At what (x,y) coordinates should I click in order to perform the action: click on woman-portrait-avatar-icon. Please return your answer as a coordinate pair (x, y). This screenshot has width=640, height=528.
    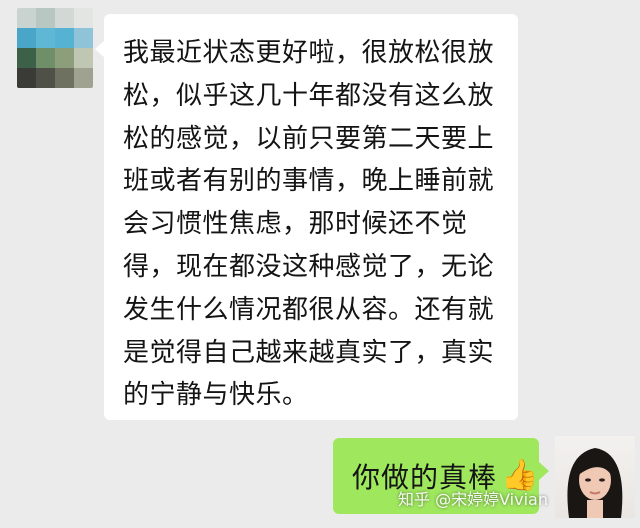
    Looking at the image, I should click on (595, 483).